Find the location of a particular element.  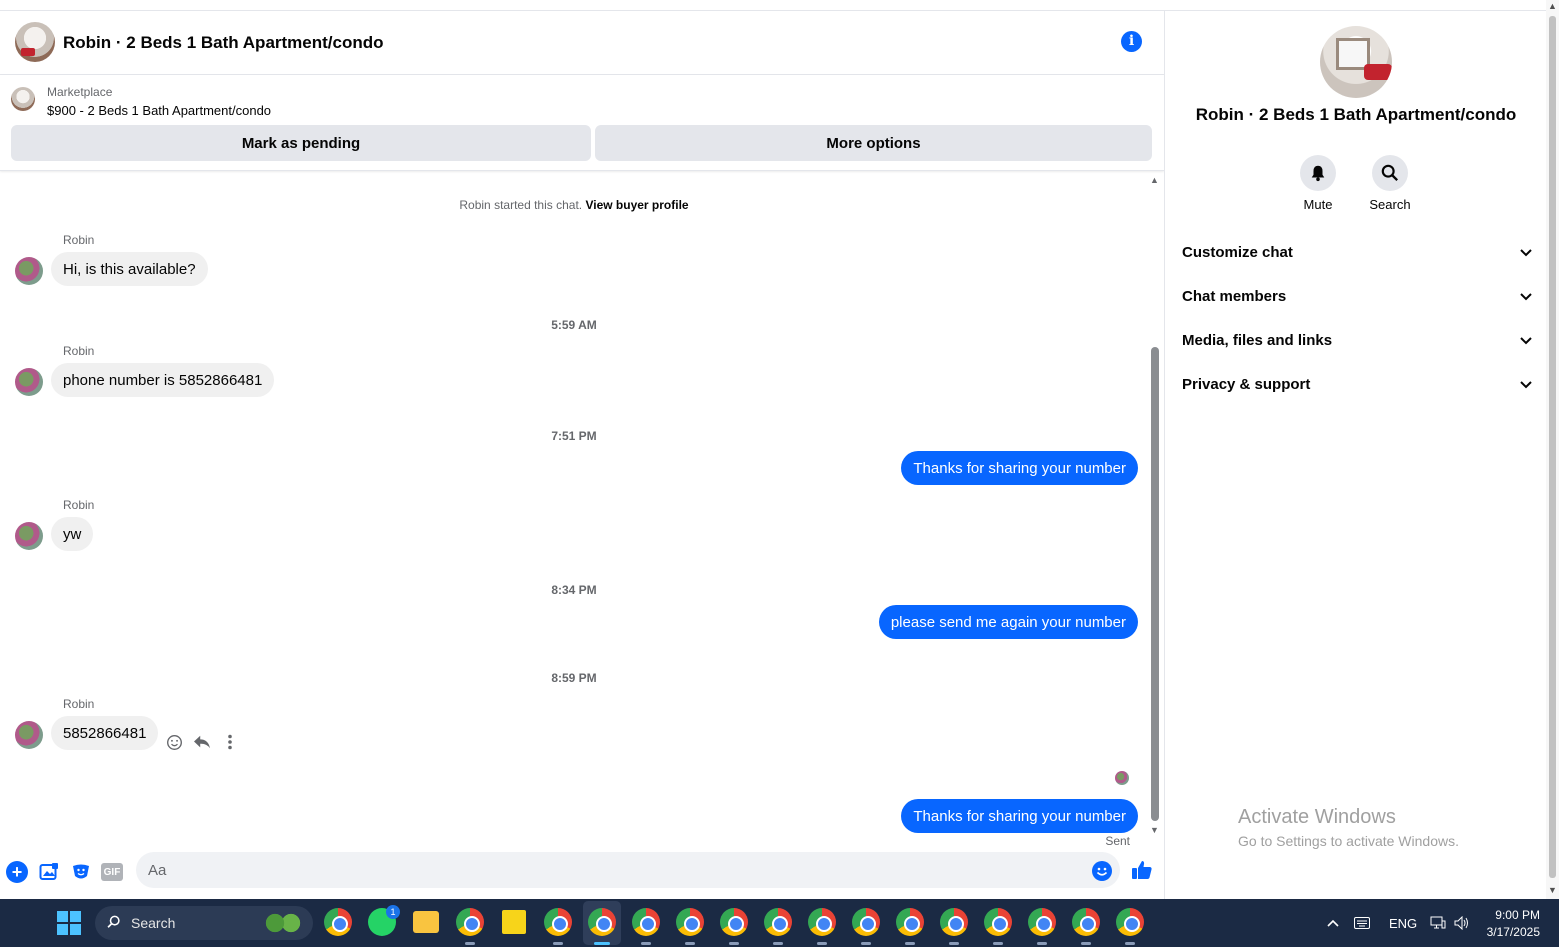

section-media-files-links: Media, files and links is located at coordinates (1357, 340).